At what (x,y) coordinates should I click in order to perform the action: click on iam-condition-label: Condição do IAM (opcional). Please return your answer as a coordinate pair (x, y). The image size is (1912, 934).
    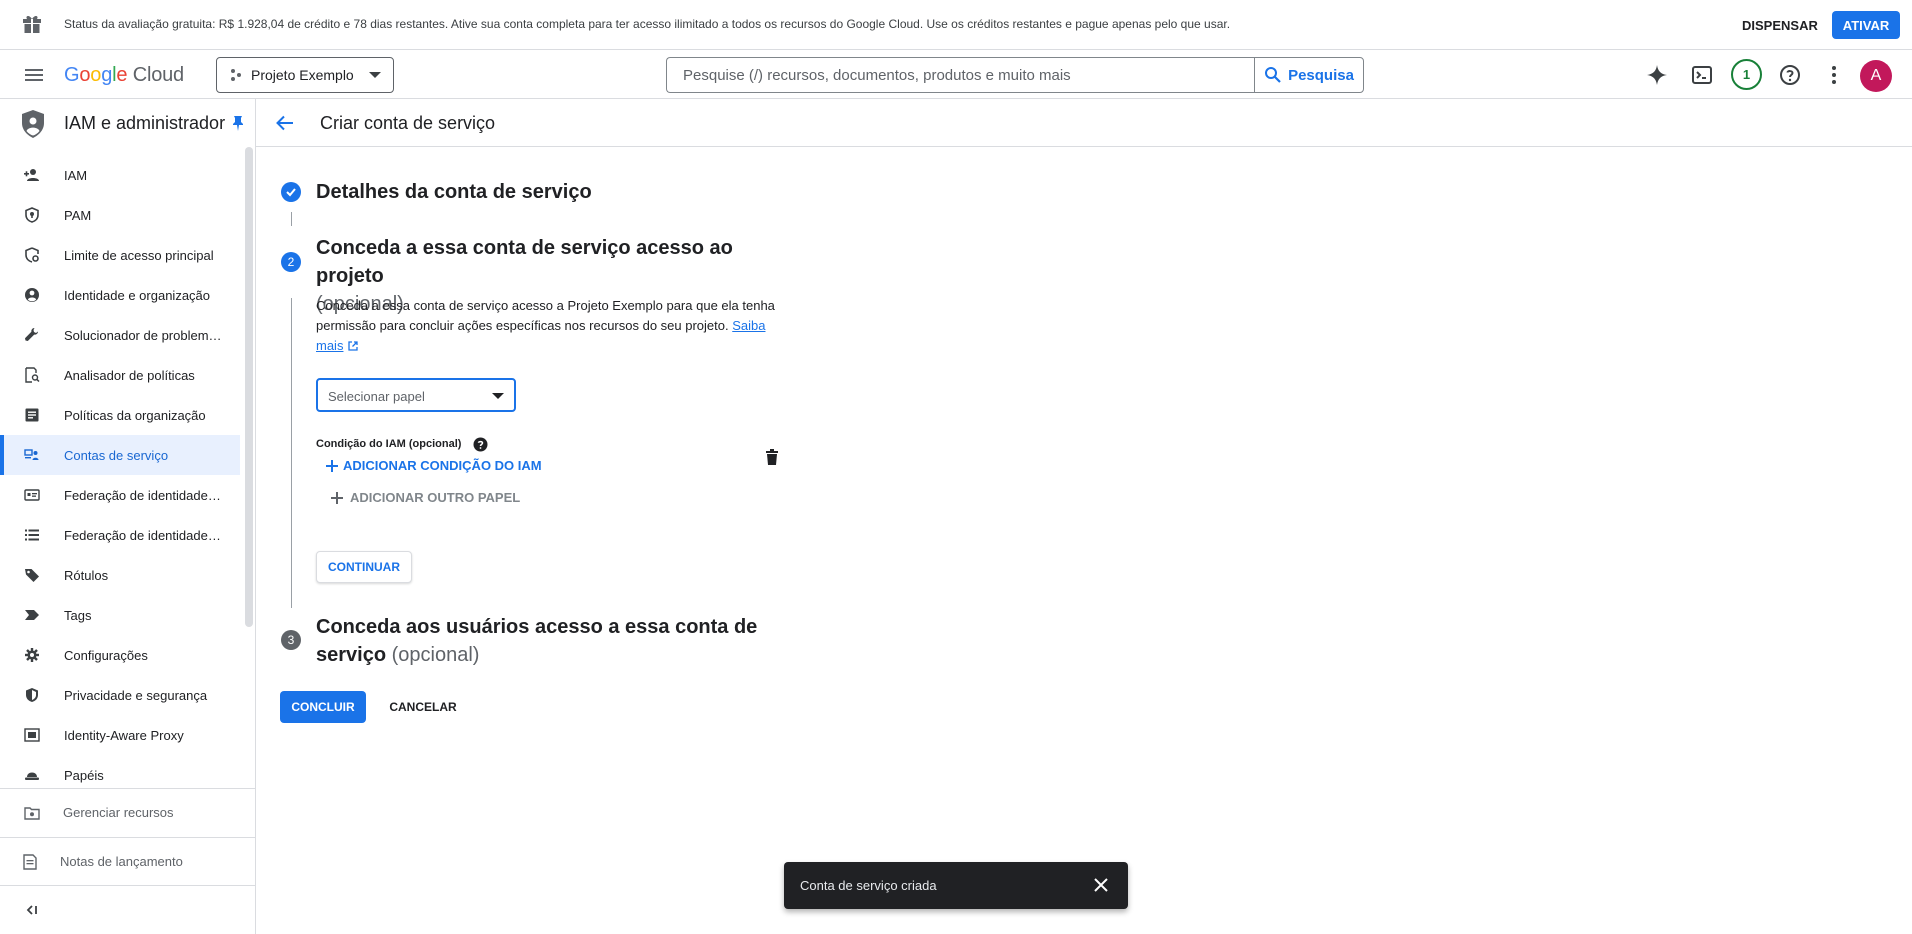
    Looking at the image, I should click on (389, 444).